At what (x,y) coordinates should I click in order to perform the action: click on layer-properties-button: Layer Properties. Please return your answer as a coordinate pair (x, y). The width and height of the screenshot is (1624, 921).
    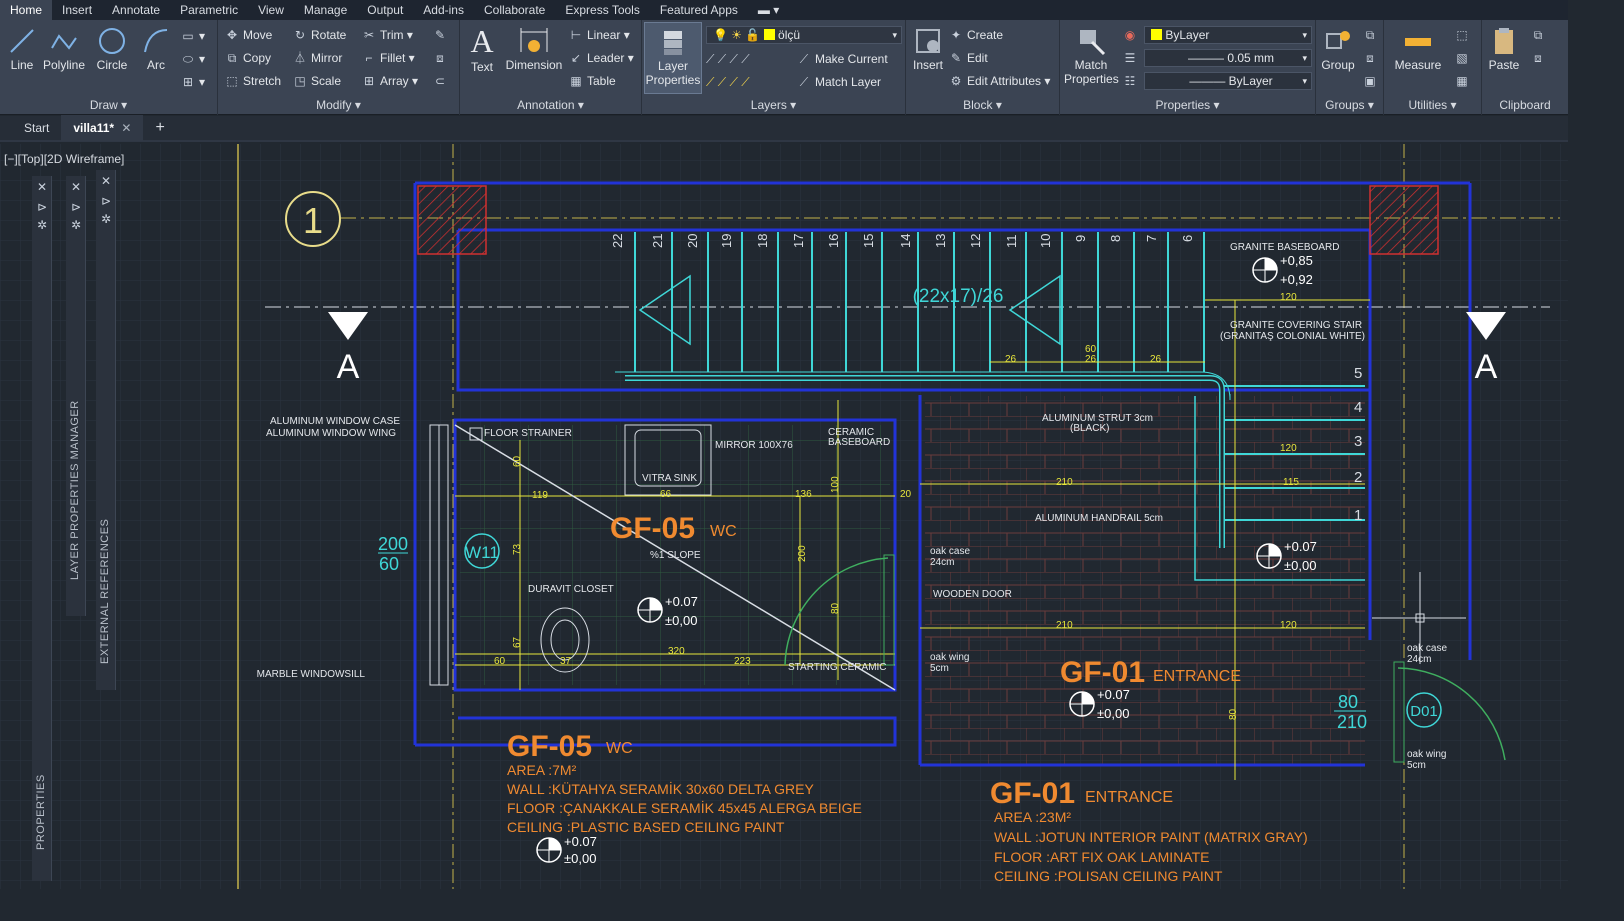
    Looking at the image, I should click on (673, 58).